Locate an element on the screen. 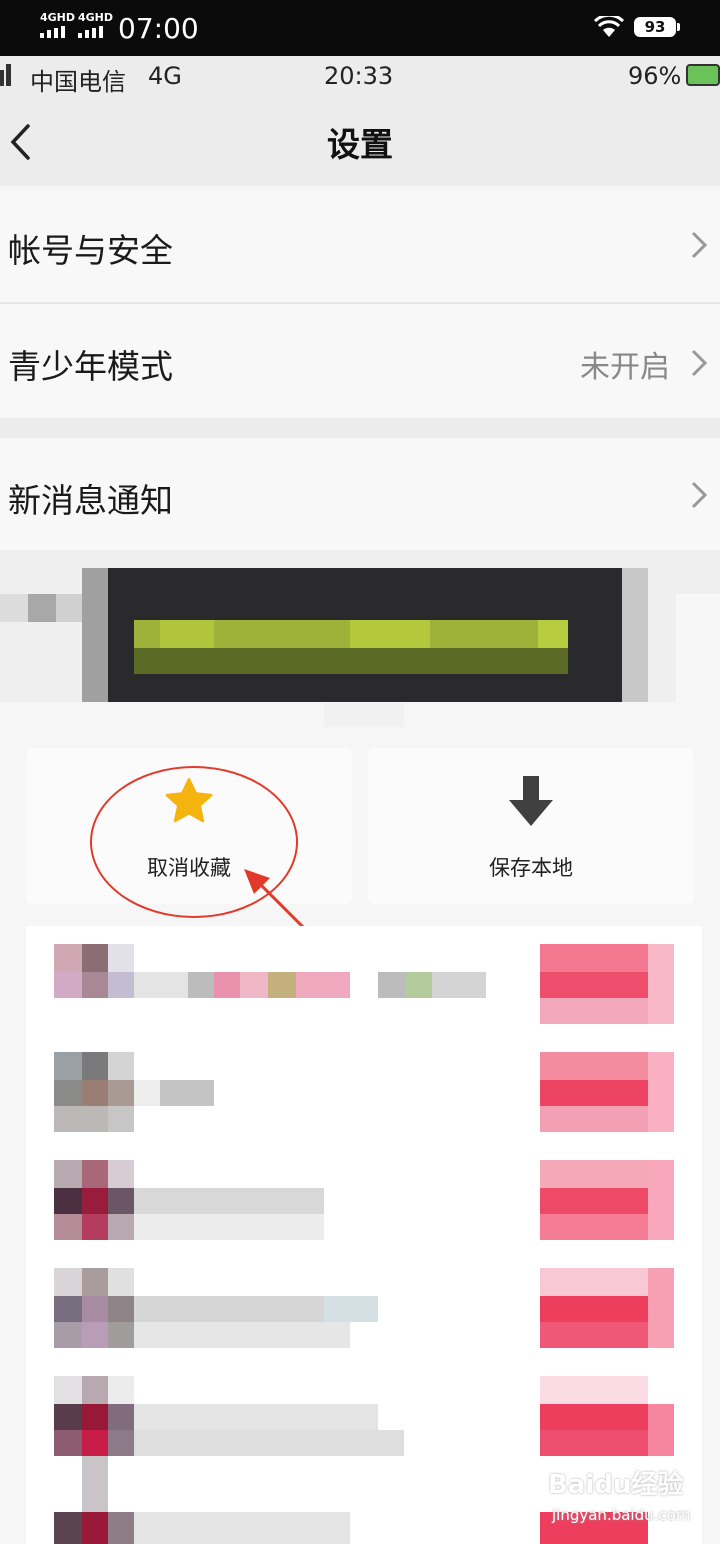 This screenshot has width=720, height=1544. settings-row-account-security: 帐号与安全 is located at coordinates (360, 246).